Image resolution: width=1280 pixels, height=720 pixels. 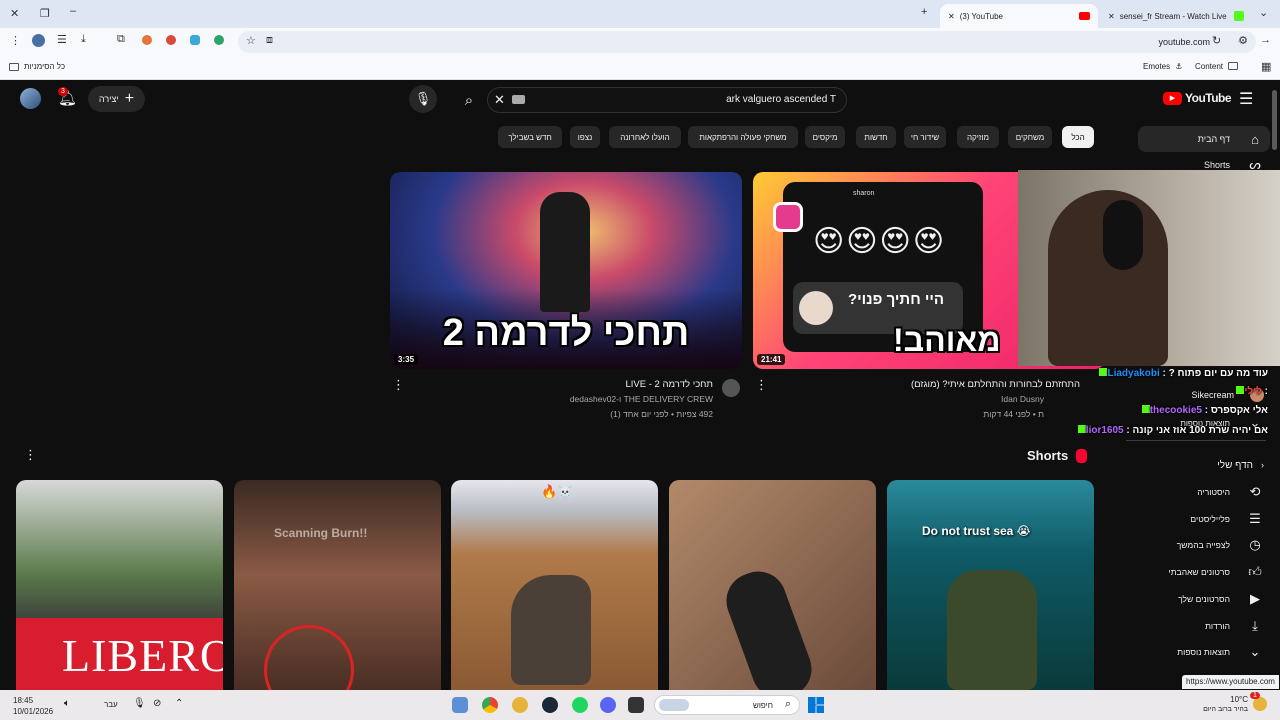 I want to click on tab-twitch: ✕ sensei_fr Stream - Watch Live o, so click(x=1176, y=16).